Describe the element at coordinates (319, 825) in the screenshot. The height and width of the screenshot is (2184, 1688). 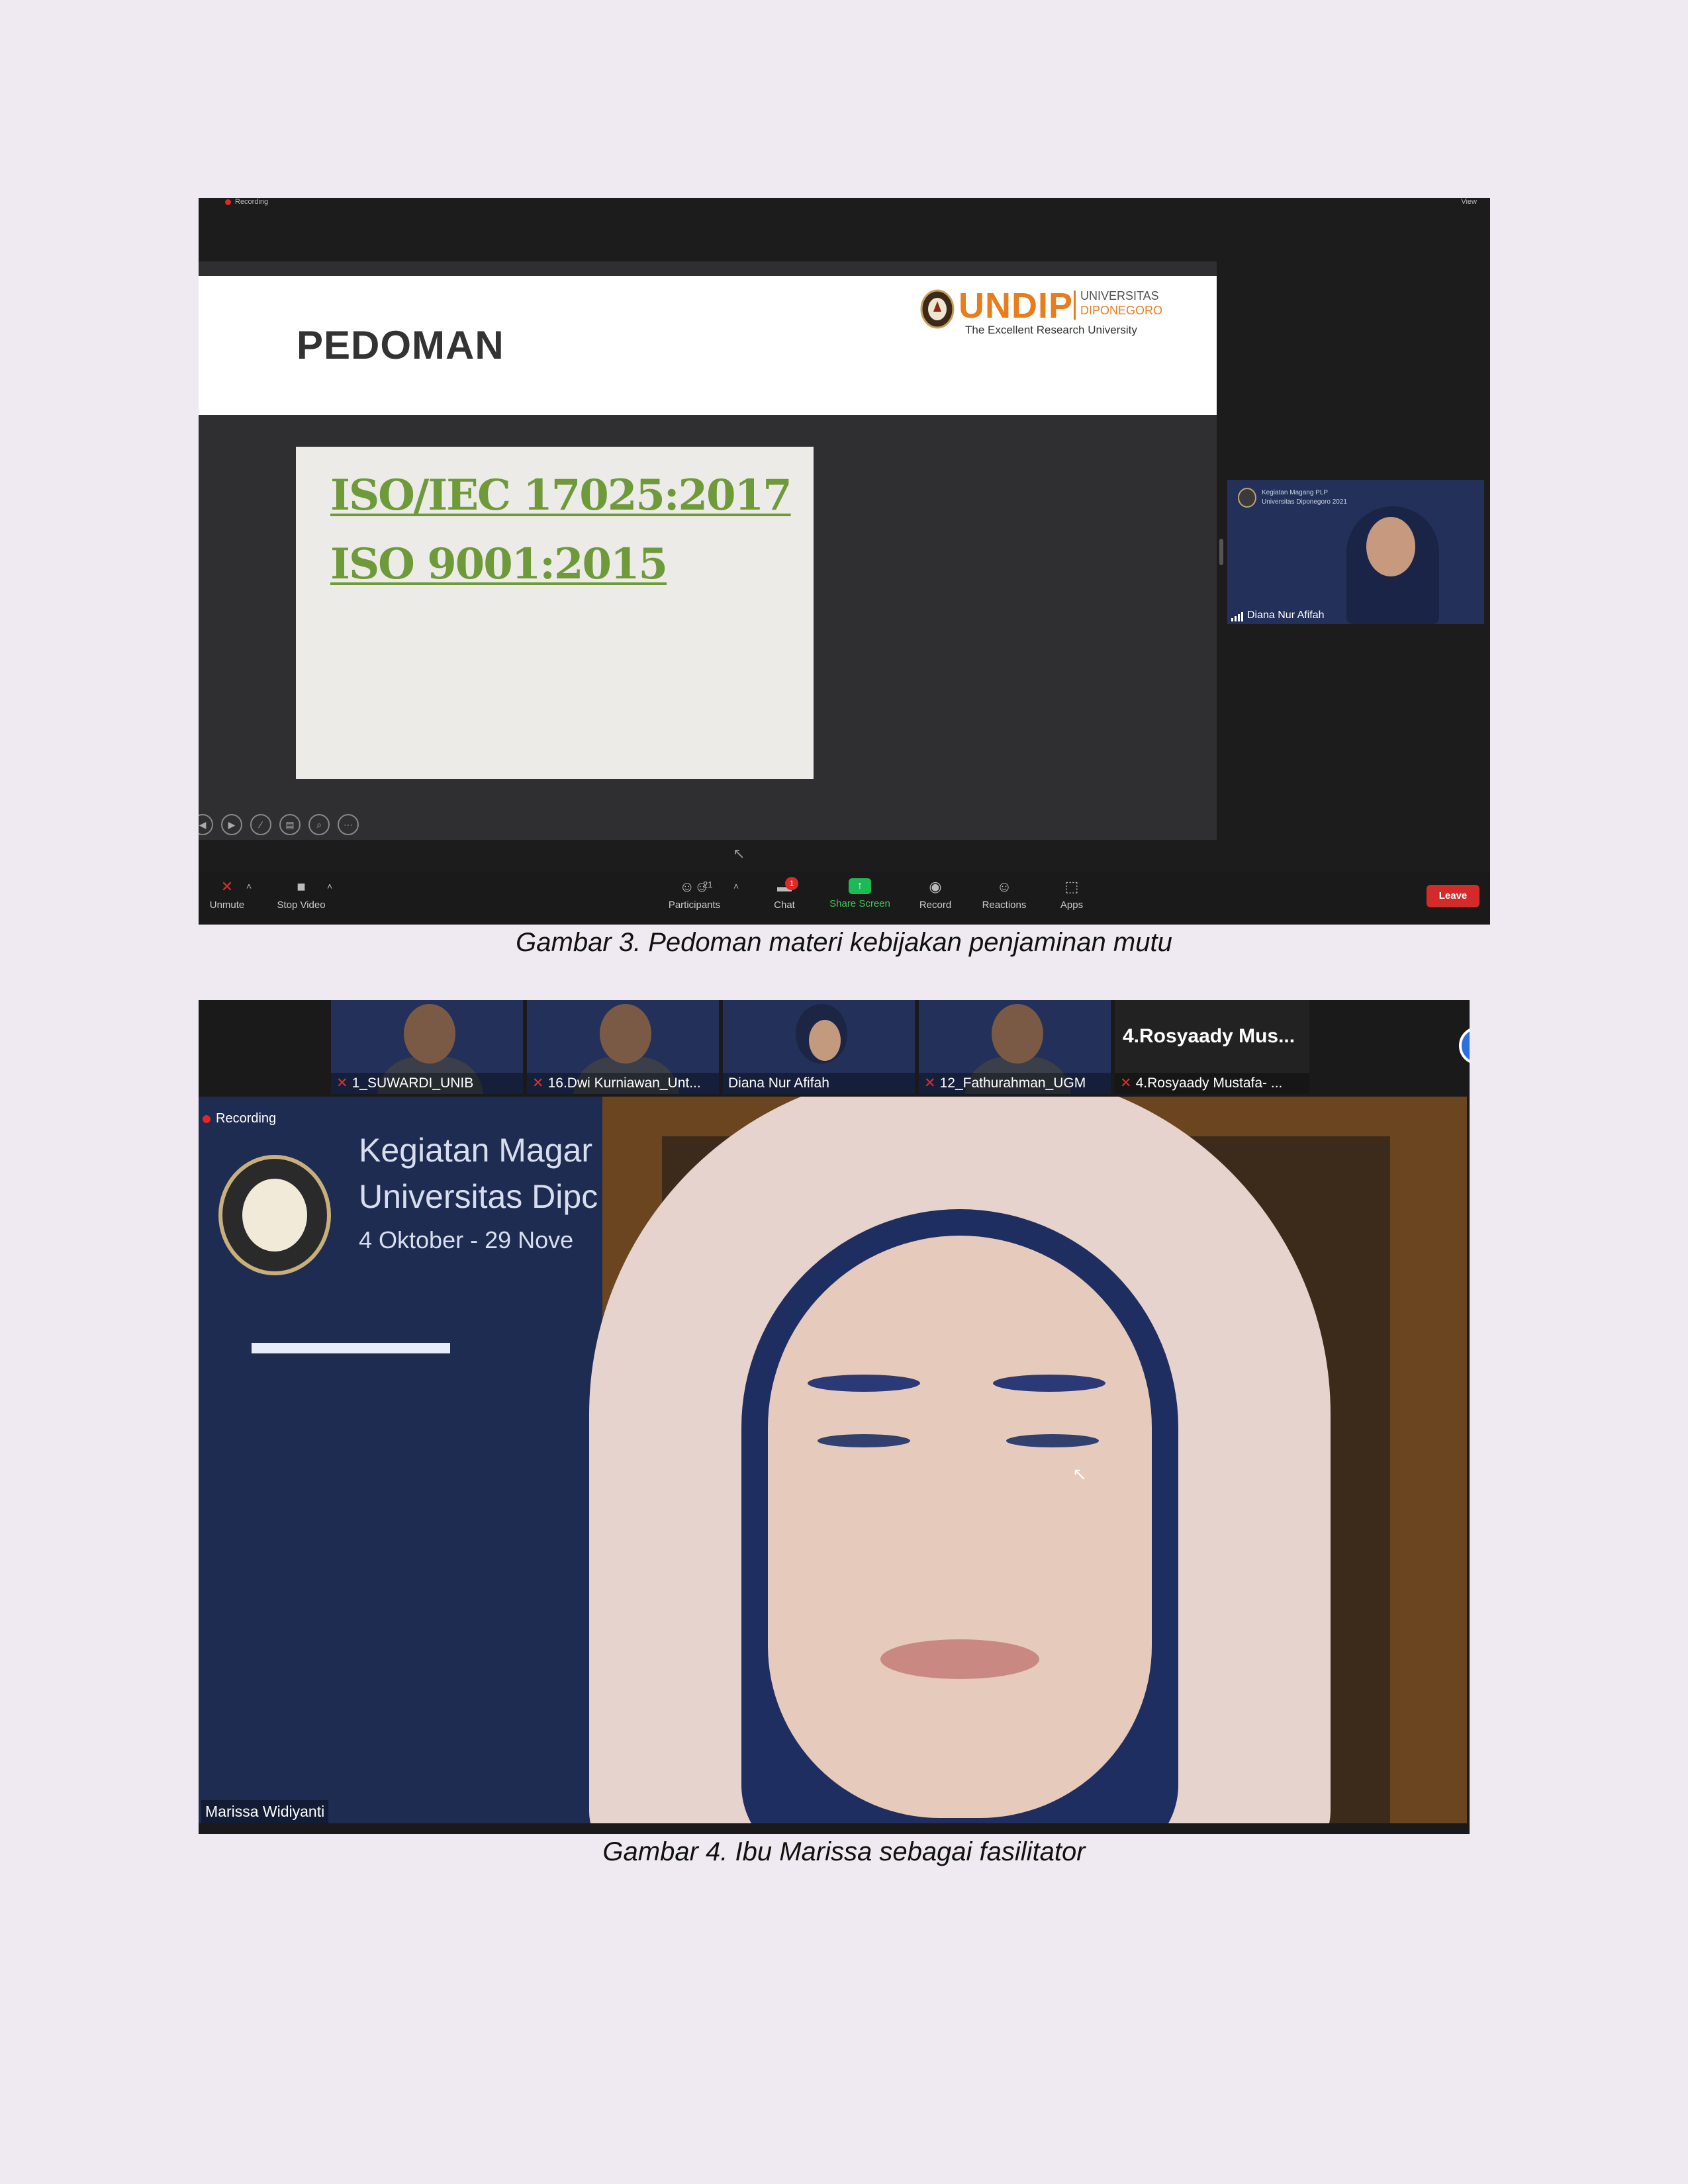
I see `zoom-icon: ⌕` at that location.